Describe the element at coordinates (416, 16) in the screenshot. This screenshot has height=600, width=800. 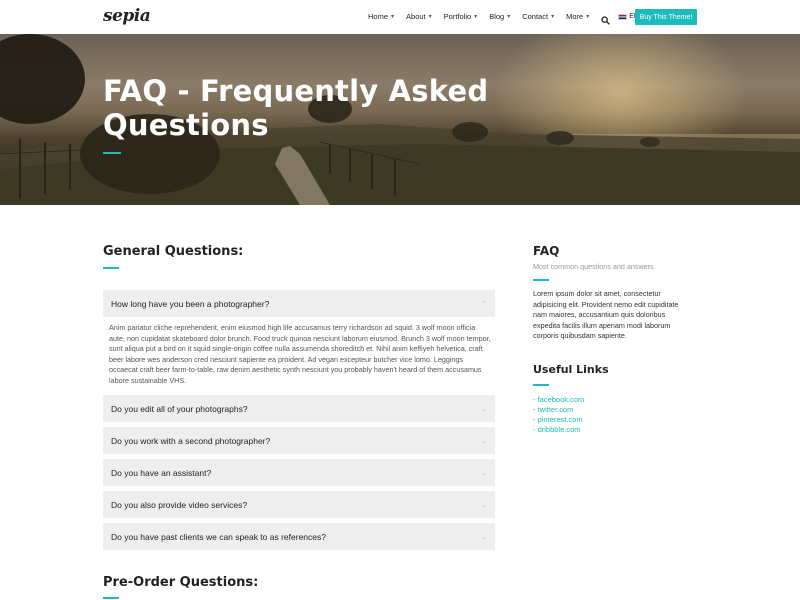
I see `nav-label: About` at that location.